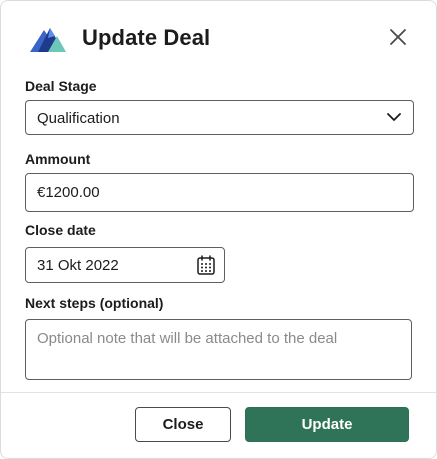  Describe the element at coordinates (78, 118) in the screenshot. I see `deal-stage-value: Qualification` at that location.